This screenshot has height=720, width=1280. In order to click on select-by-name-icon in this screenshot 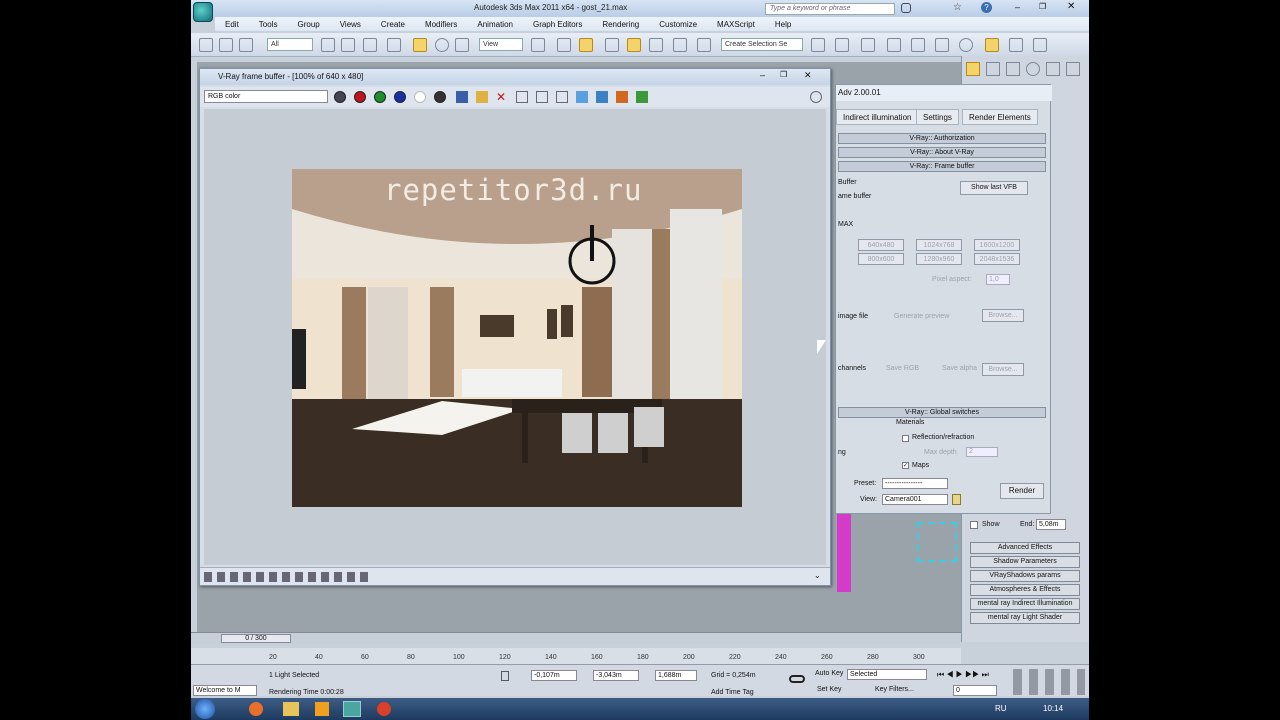, I will do `click(348, 45)`.